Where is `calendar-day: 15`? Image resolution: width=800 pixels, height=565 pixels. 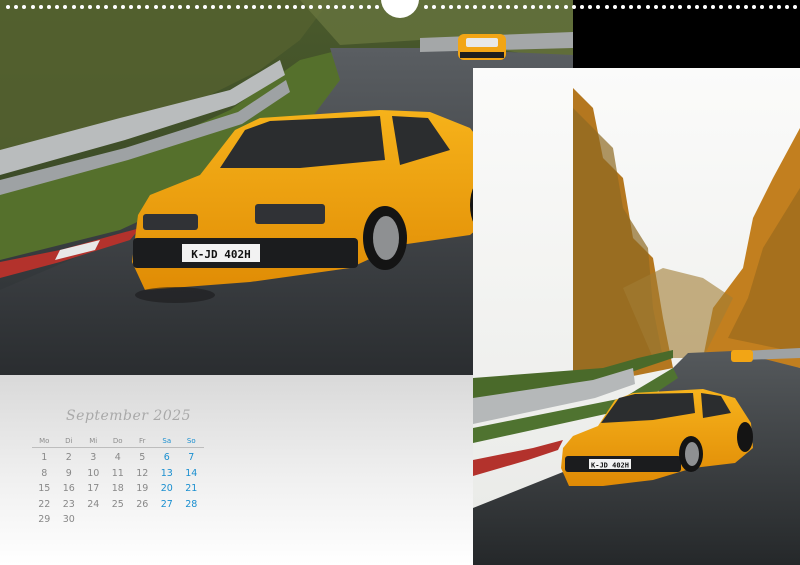
calendar-day: 15 is located at coordinates (44, 488).